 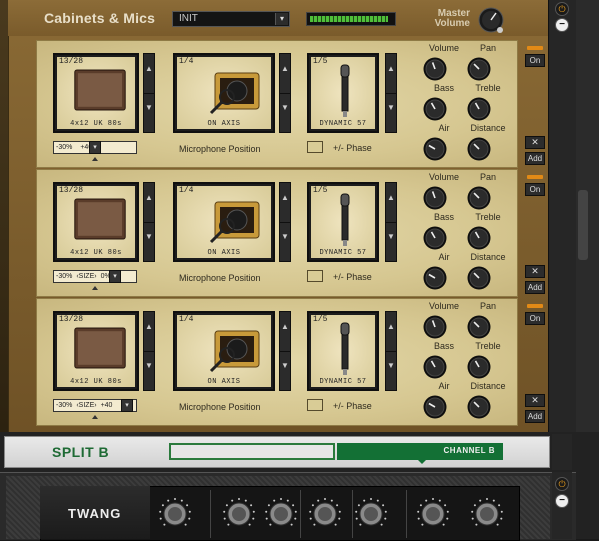 What do you see at coordinates (252, 451) in the screenshot?
I see `channel-a-button` at bounding box center [252, 451].